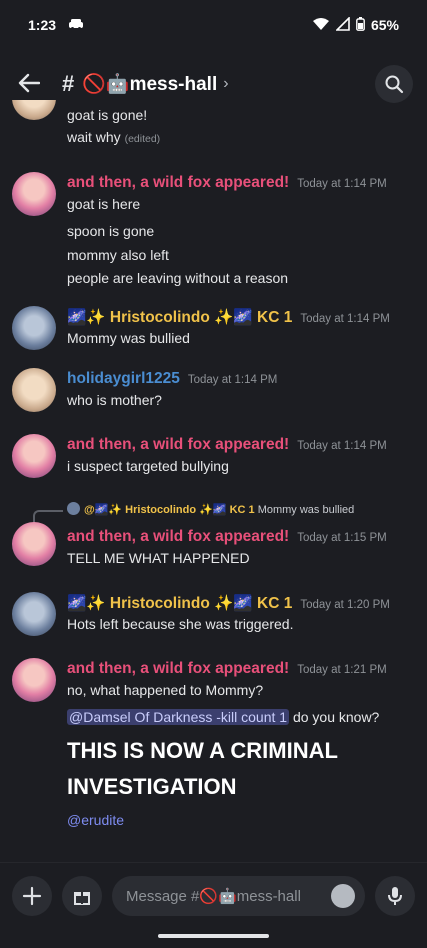 Image resolution: width=427 pixels, height=948 pixels. I want to click on back-arrow-icon, so click(34, 84).